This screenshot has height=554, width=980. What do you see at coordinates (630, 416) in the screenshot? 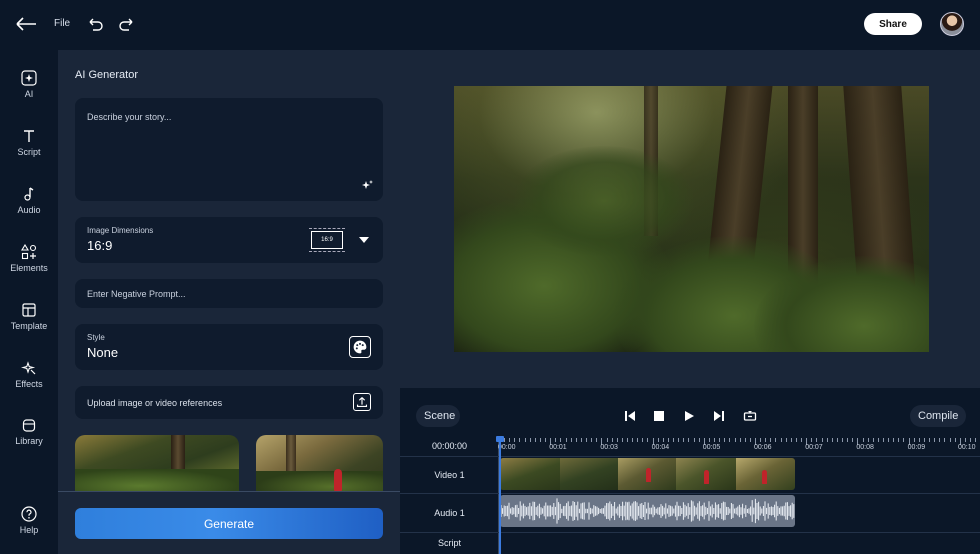
I see `skip-back-icon` at bounding box center [630, 416].